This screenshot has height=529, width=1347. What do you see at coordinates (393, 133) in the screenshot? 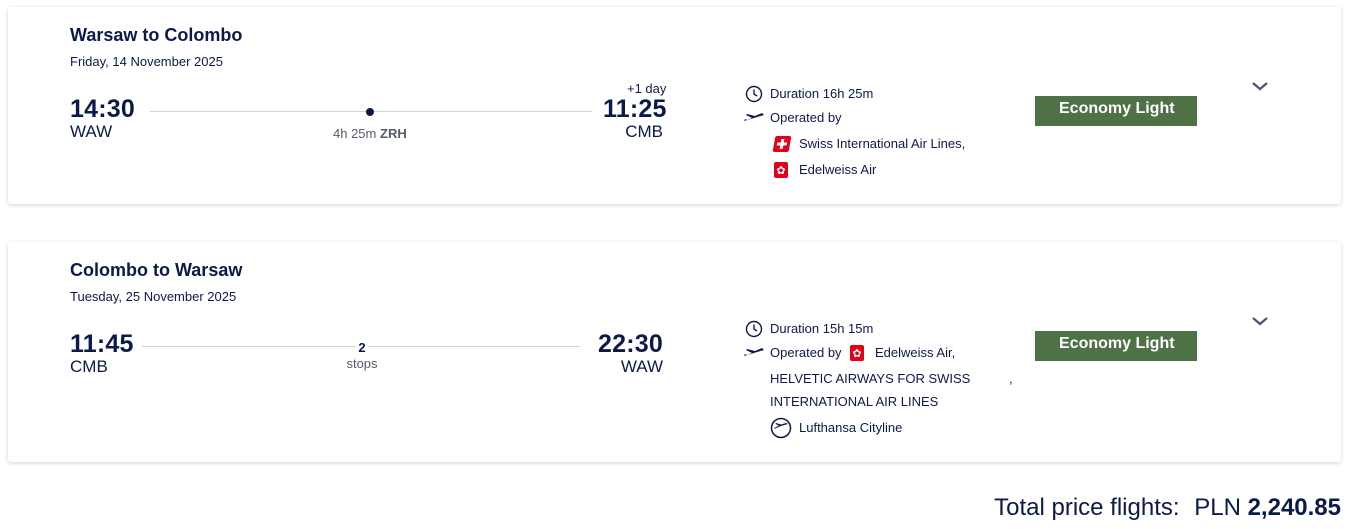
I see `layover-airport: ZRH` at bounding box center [393, 133].